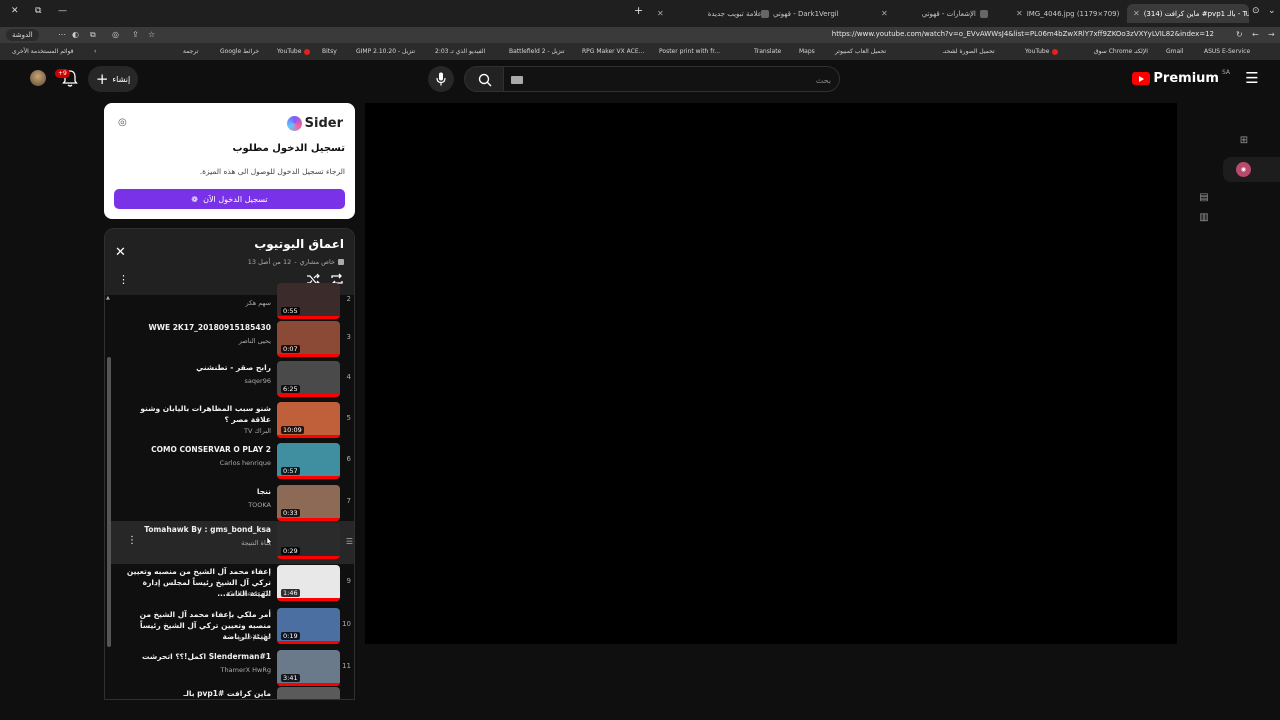 This screenshot has height=720, width=1280. Describe the element at coordinates (711, 13) in the screenshot. I see `browser-tab: ✕ علامة تبويب جديدة` at that location.